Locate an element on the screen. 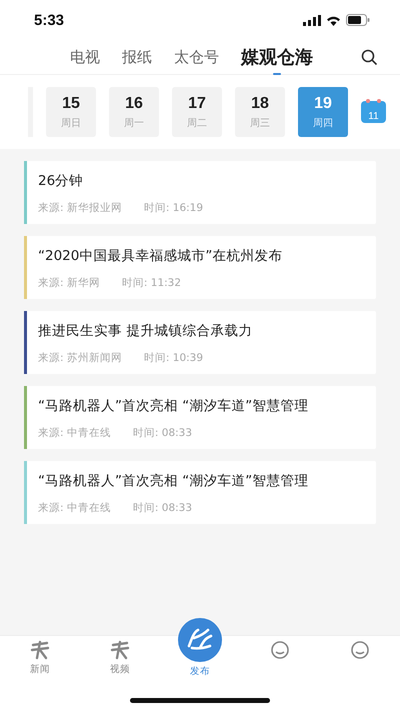 This screenshot has height=711, width=400. channel-tab: 报纸 is located at coordinates (137, 57).